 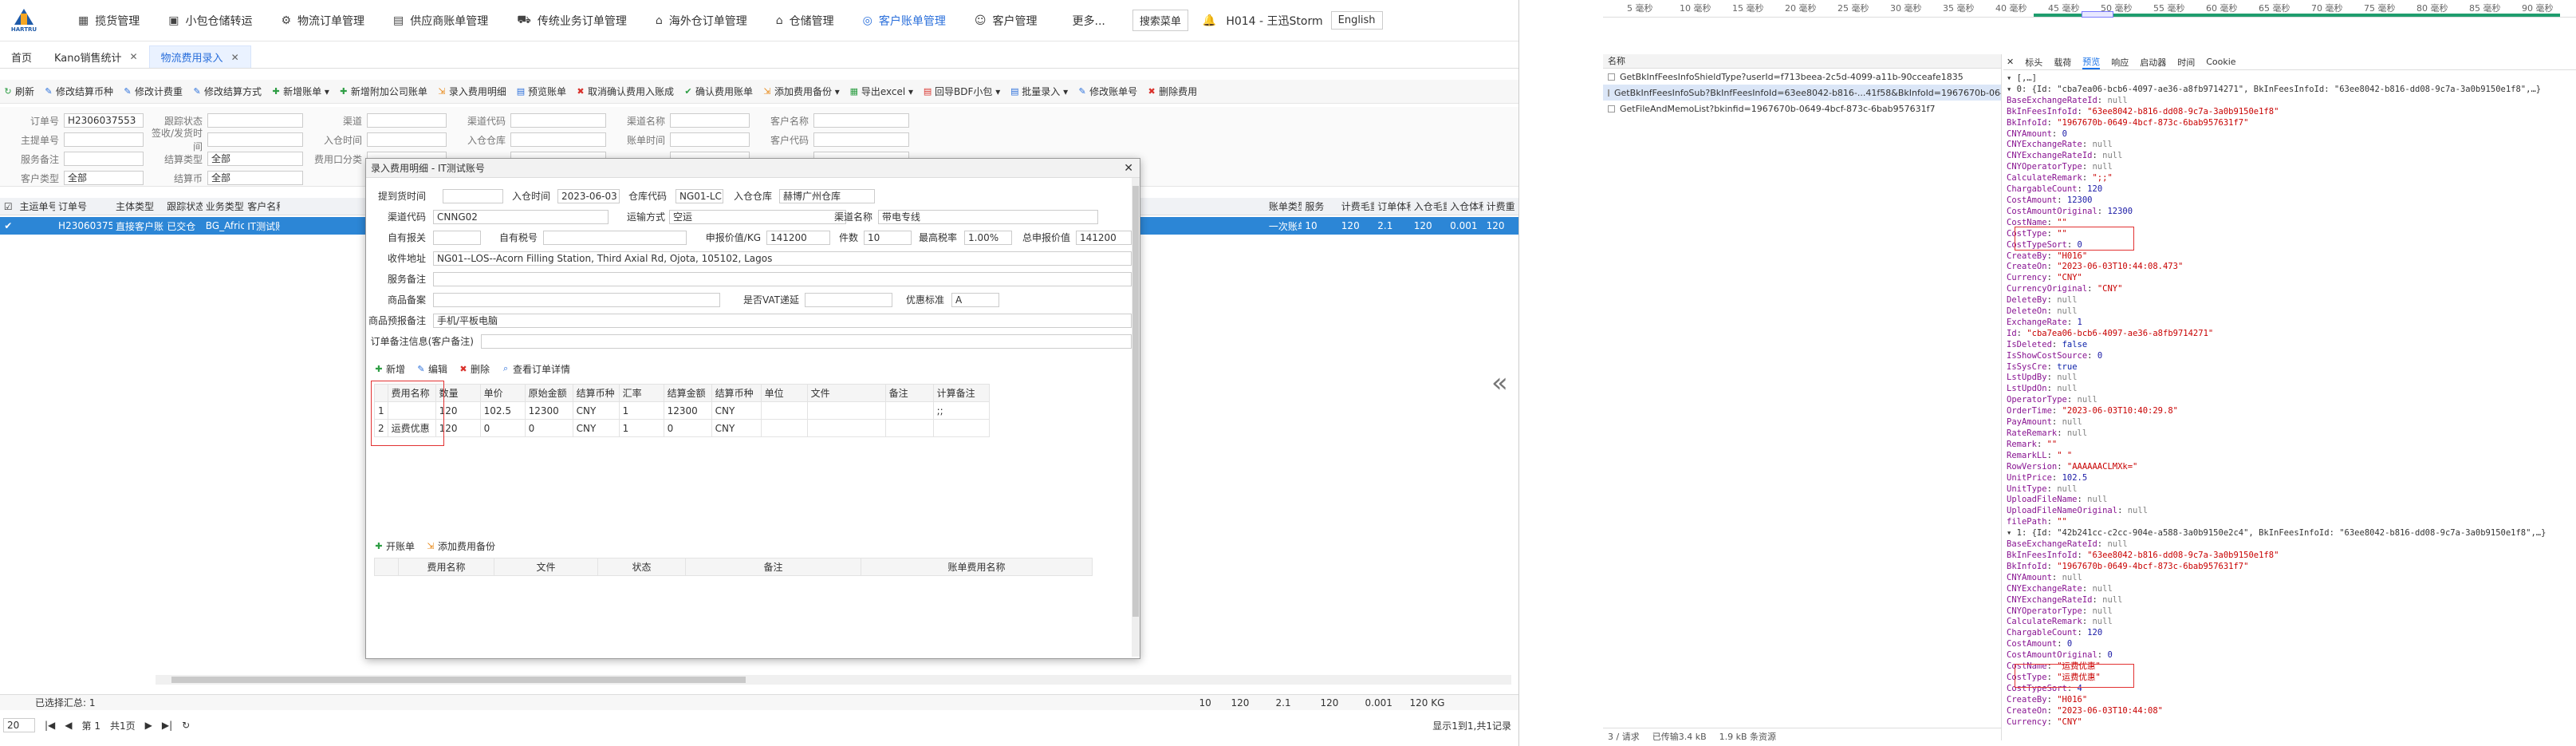 What do you see at coordinates (2033, 63) in the screenshot?
I see `detail-tab: 标头` at bounding box center [2033, 63].